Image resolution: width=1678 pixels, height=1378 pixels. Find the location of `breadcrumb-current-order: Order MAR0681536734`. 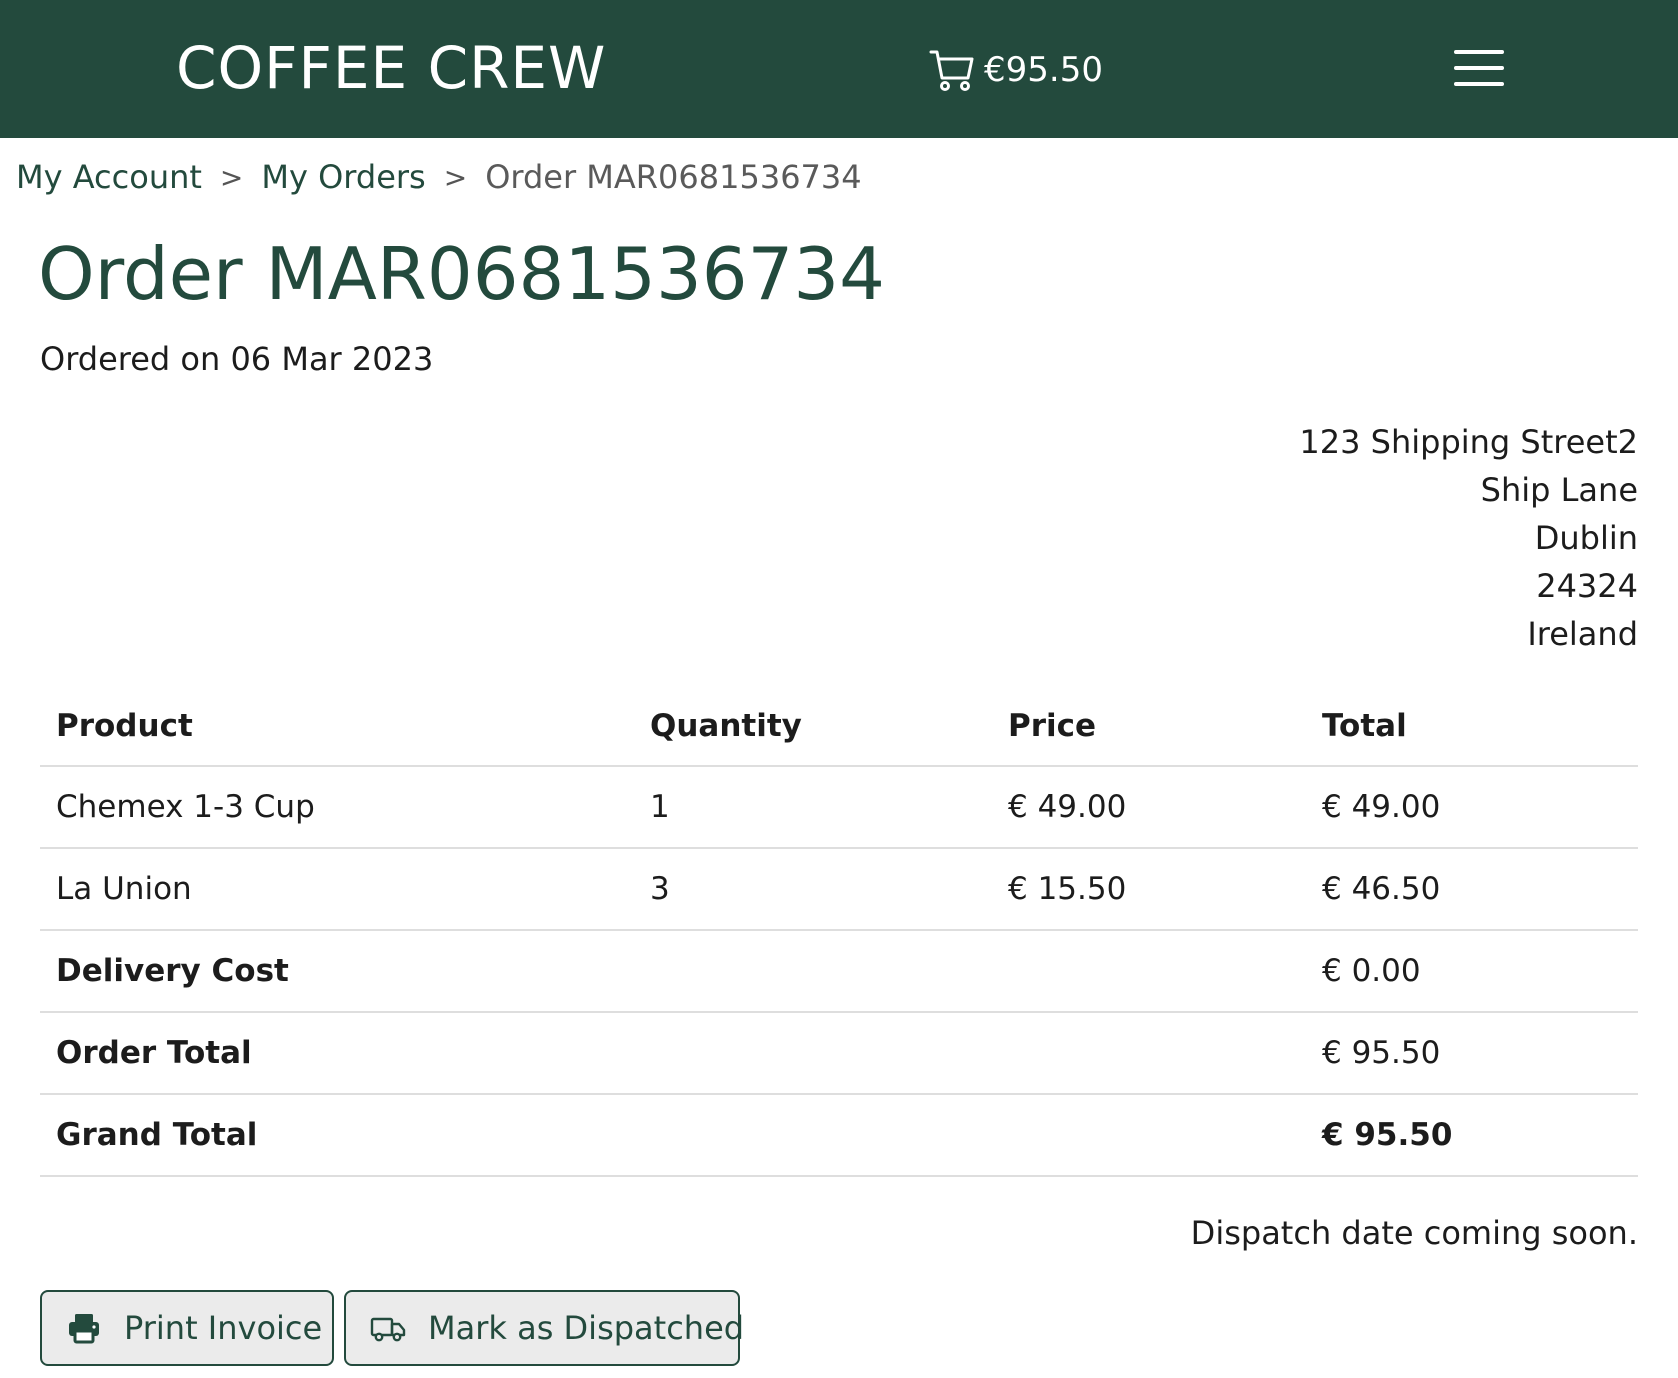

breadcrumb-current-order: Order MAR0681536734 is located at coordinates (673, 177).